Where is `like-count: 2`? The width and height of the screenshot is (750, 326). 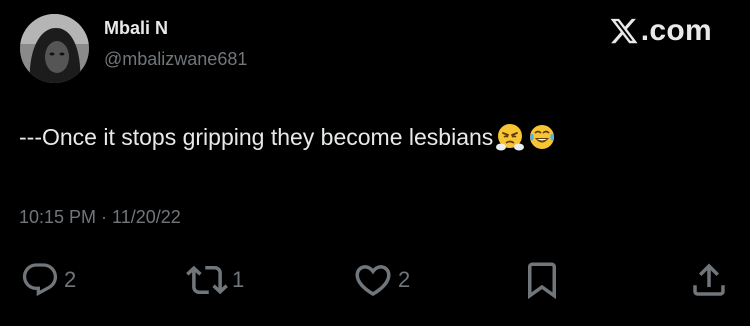
like-count: 2 is located at coordinates (404, 279).